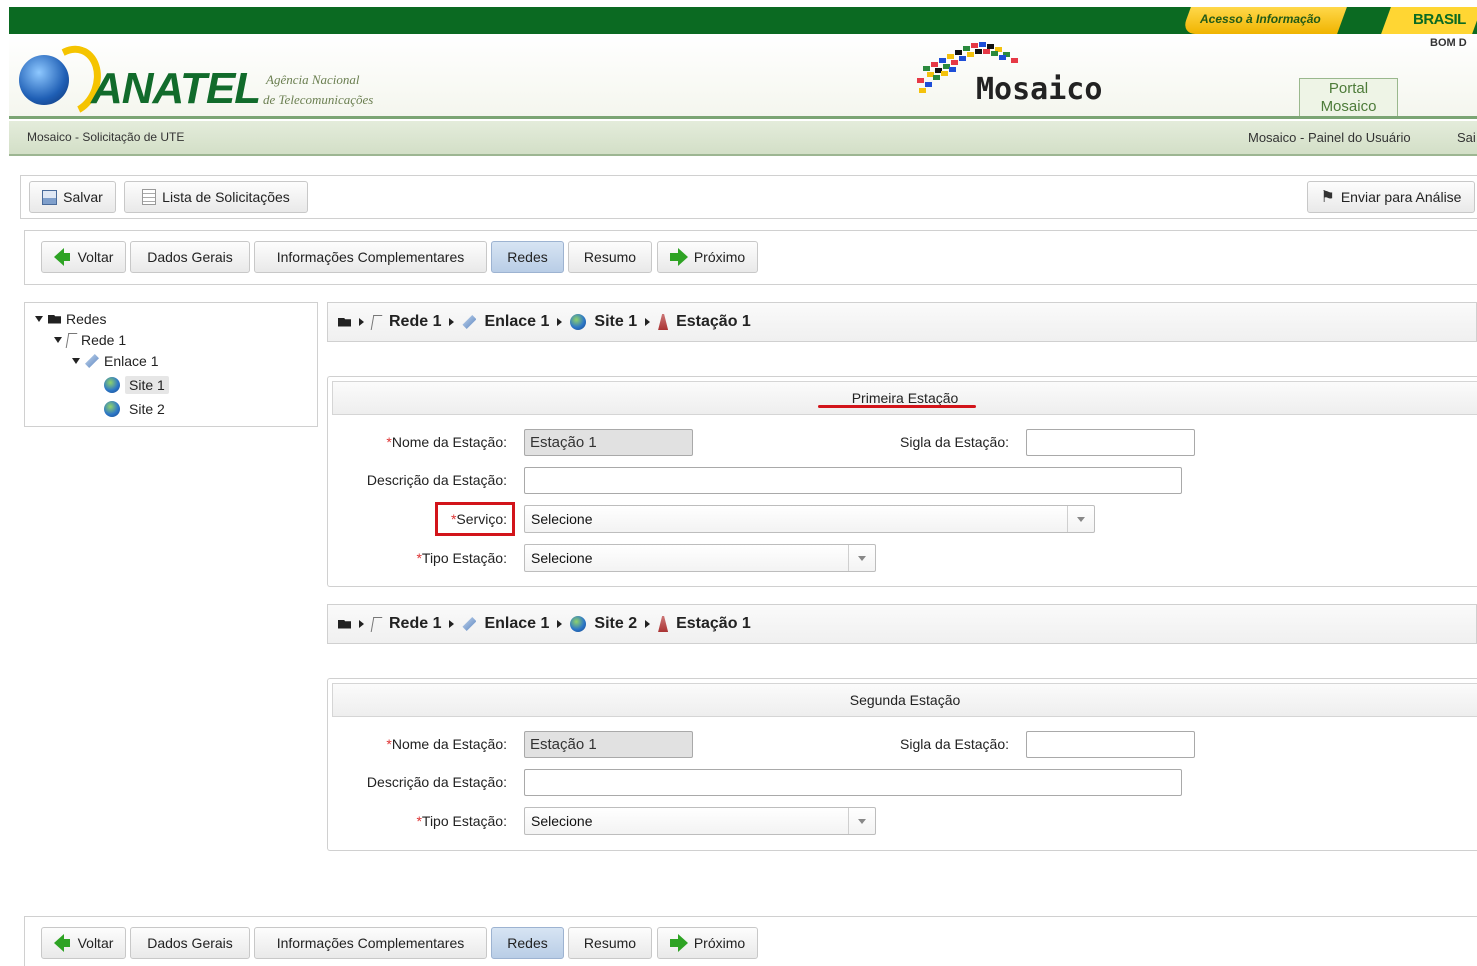  I want to click on arrow-right-icon, so click(678, 257).